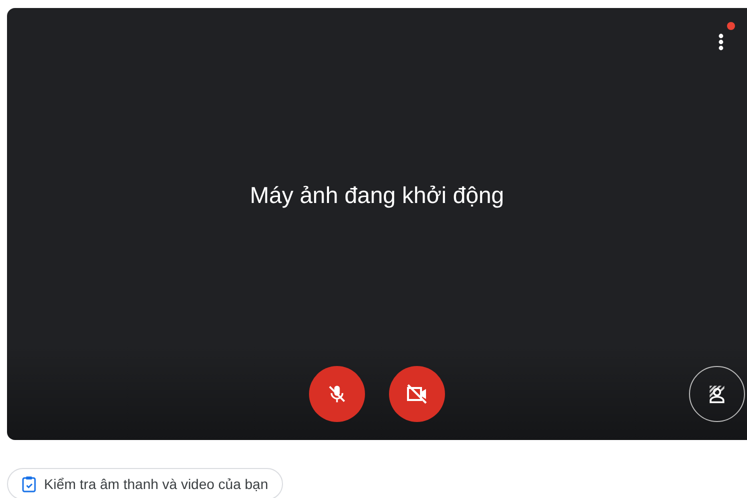 The image size is (747, 498). What do you see at coordinates (417, 394) in the screenshot?
I see `video-camera-icon` at bounding box center [417, 394].